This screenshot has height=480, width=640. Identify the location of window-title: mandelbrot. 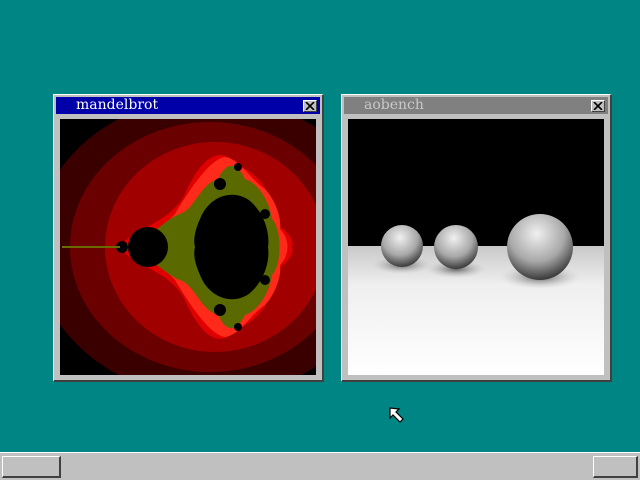
(117, 105).